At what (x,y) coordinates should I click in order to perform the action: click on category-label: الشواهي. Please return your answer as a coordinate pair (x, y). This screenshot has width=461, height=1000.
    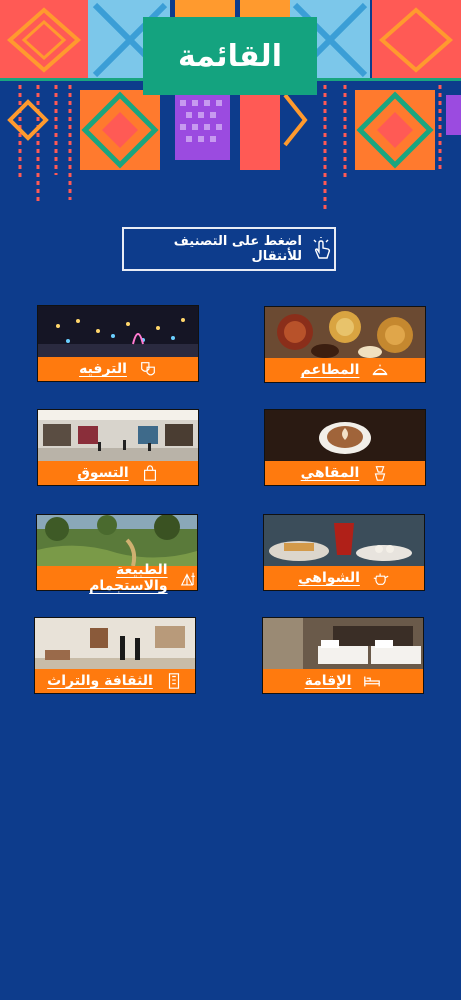
    Looking at the image, I should click on (329, 578).